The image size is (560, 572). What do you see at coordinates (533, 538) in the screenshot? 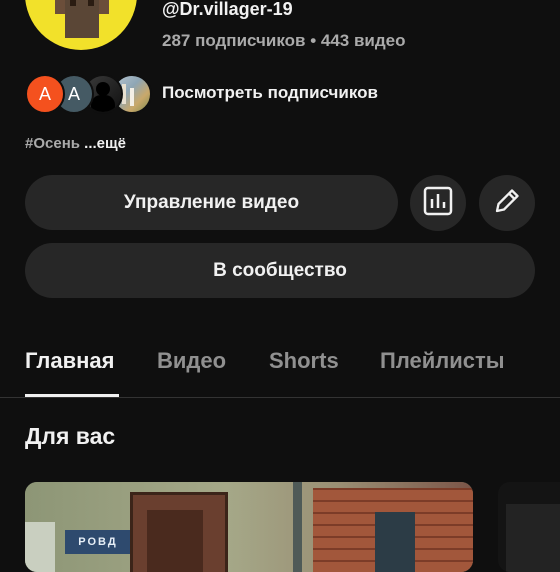
I see `thumbnail-scene` at bounding box center [533, 538].